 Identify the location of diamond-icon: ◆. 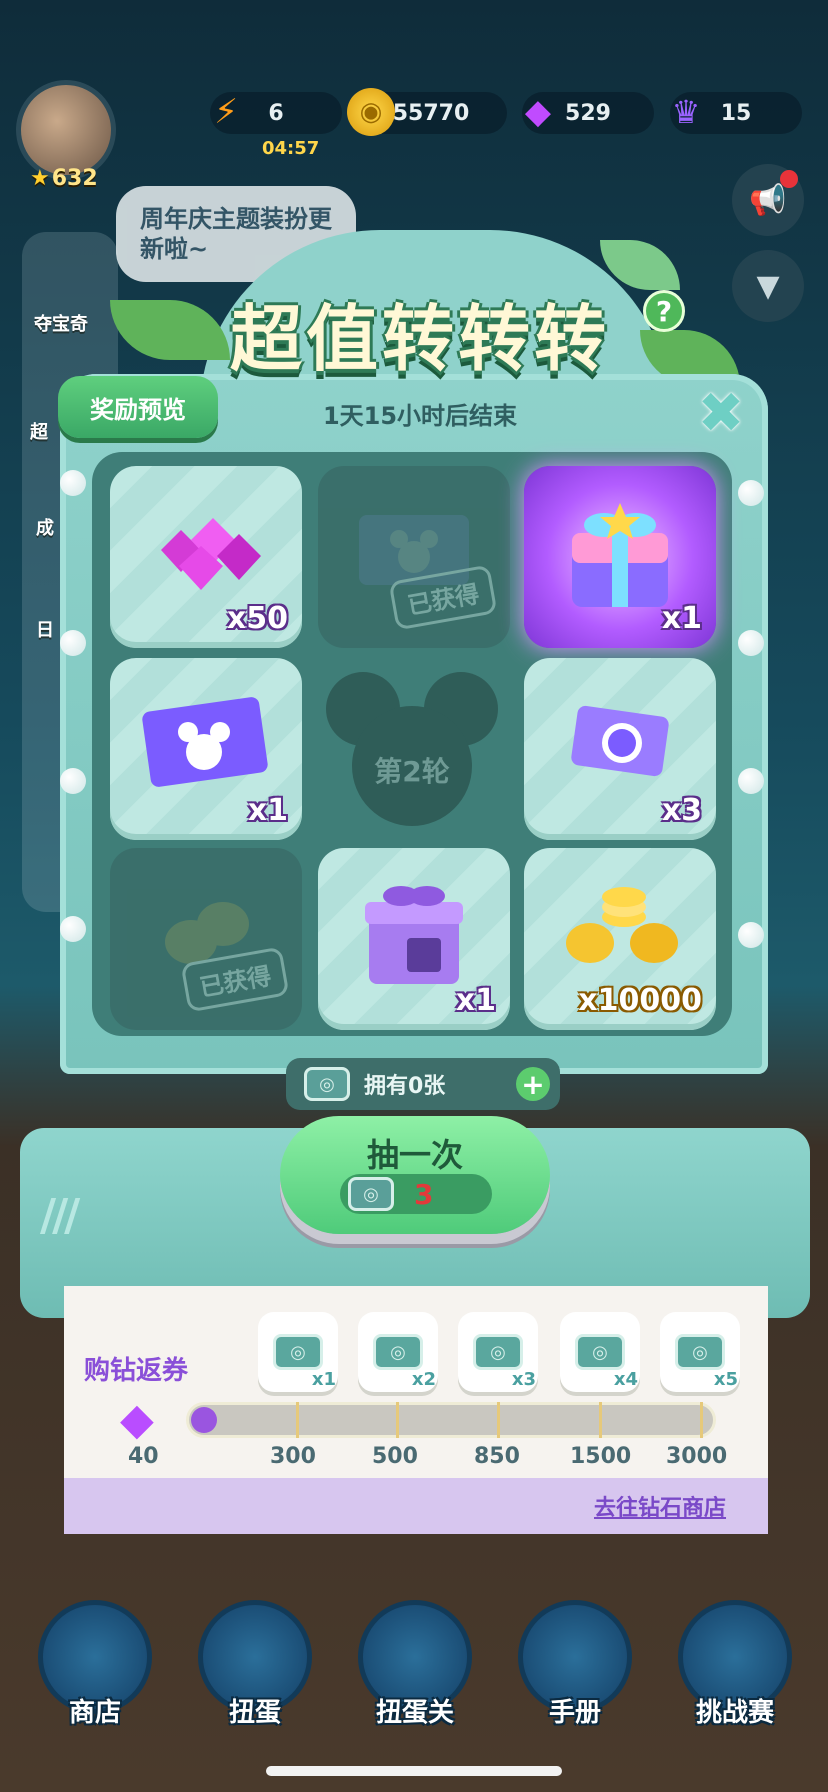
(137, 1419).